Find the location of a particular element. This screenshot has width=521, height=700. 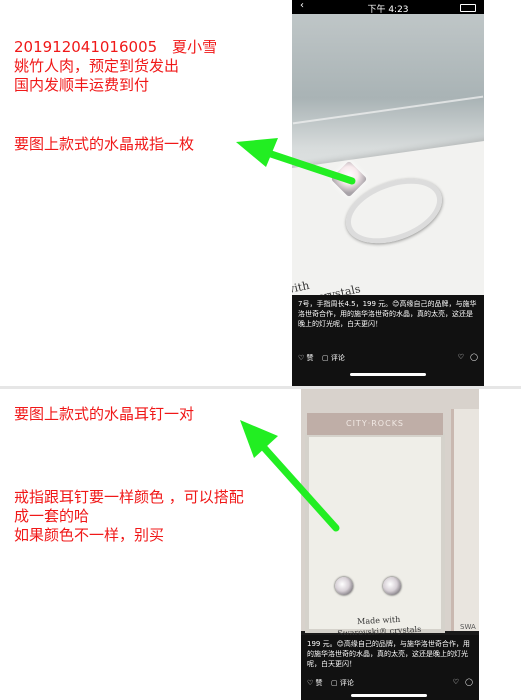

arrow-to-ring is located at coordinates (296, 161).